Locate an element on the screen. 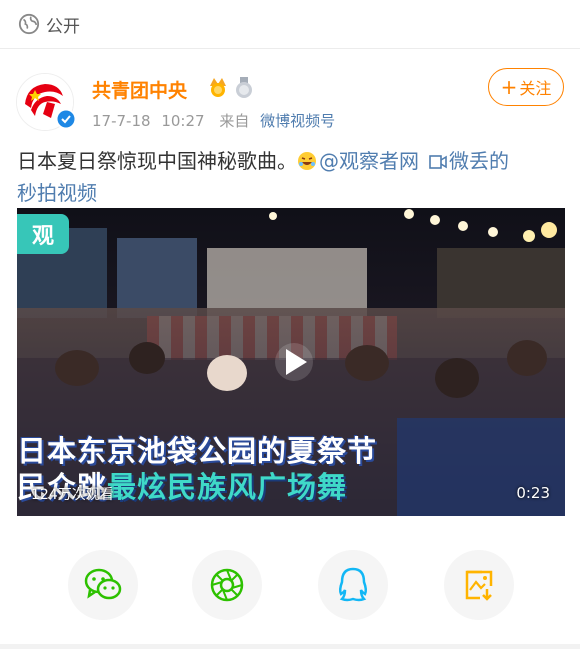 The width and height of the screenshot is (580, 649). globe-icon is located at coordinates (29, 24).